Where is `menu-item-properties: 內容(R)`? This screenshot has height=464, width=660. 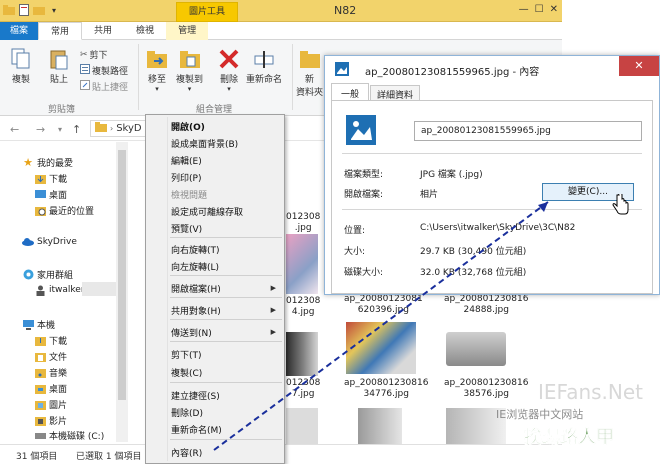
menu-item-properties: 內容(R) is located at coordinates (186, 452).